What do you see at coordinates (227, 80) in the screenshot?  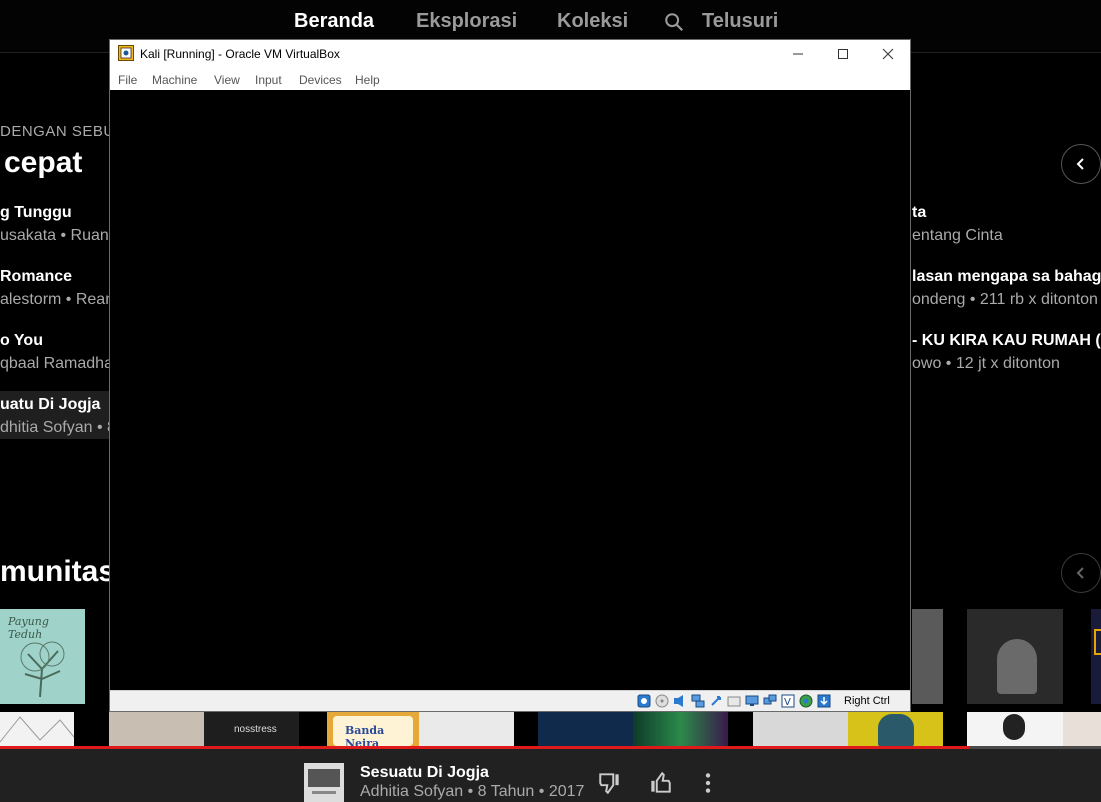 I see `menu-view: View` at bounding box center [227, 80].